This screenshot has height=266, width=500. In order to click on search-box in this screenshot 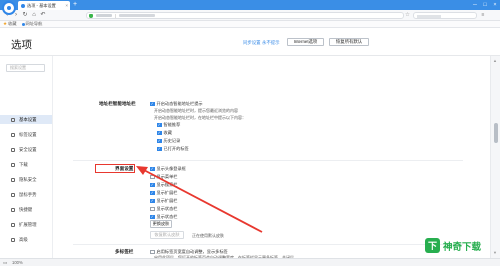, I will do `click(445, 15)`.